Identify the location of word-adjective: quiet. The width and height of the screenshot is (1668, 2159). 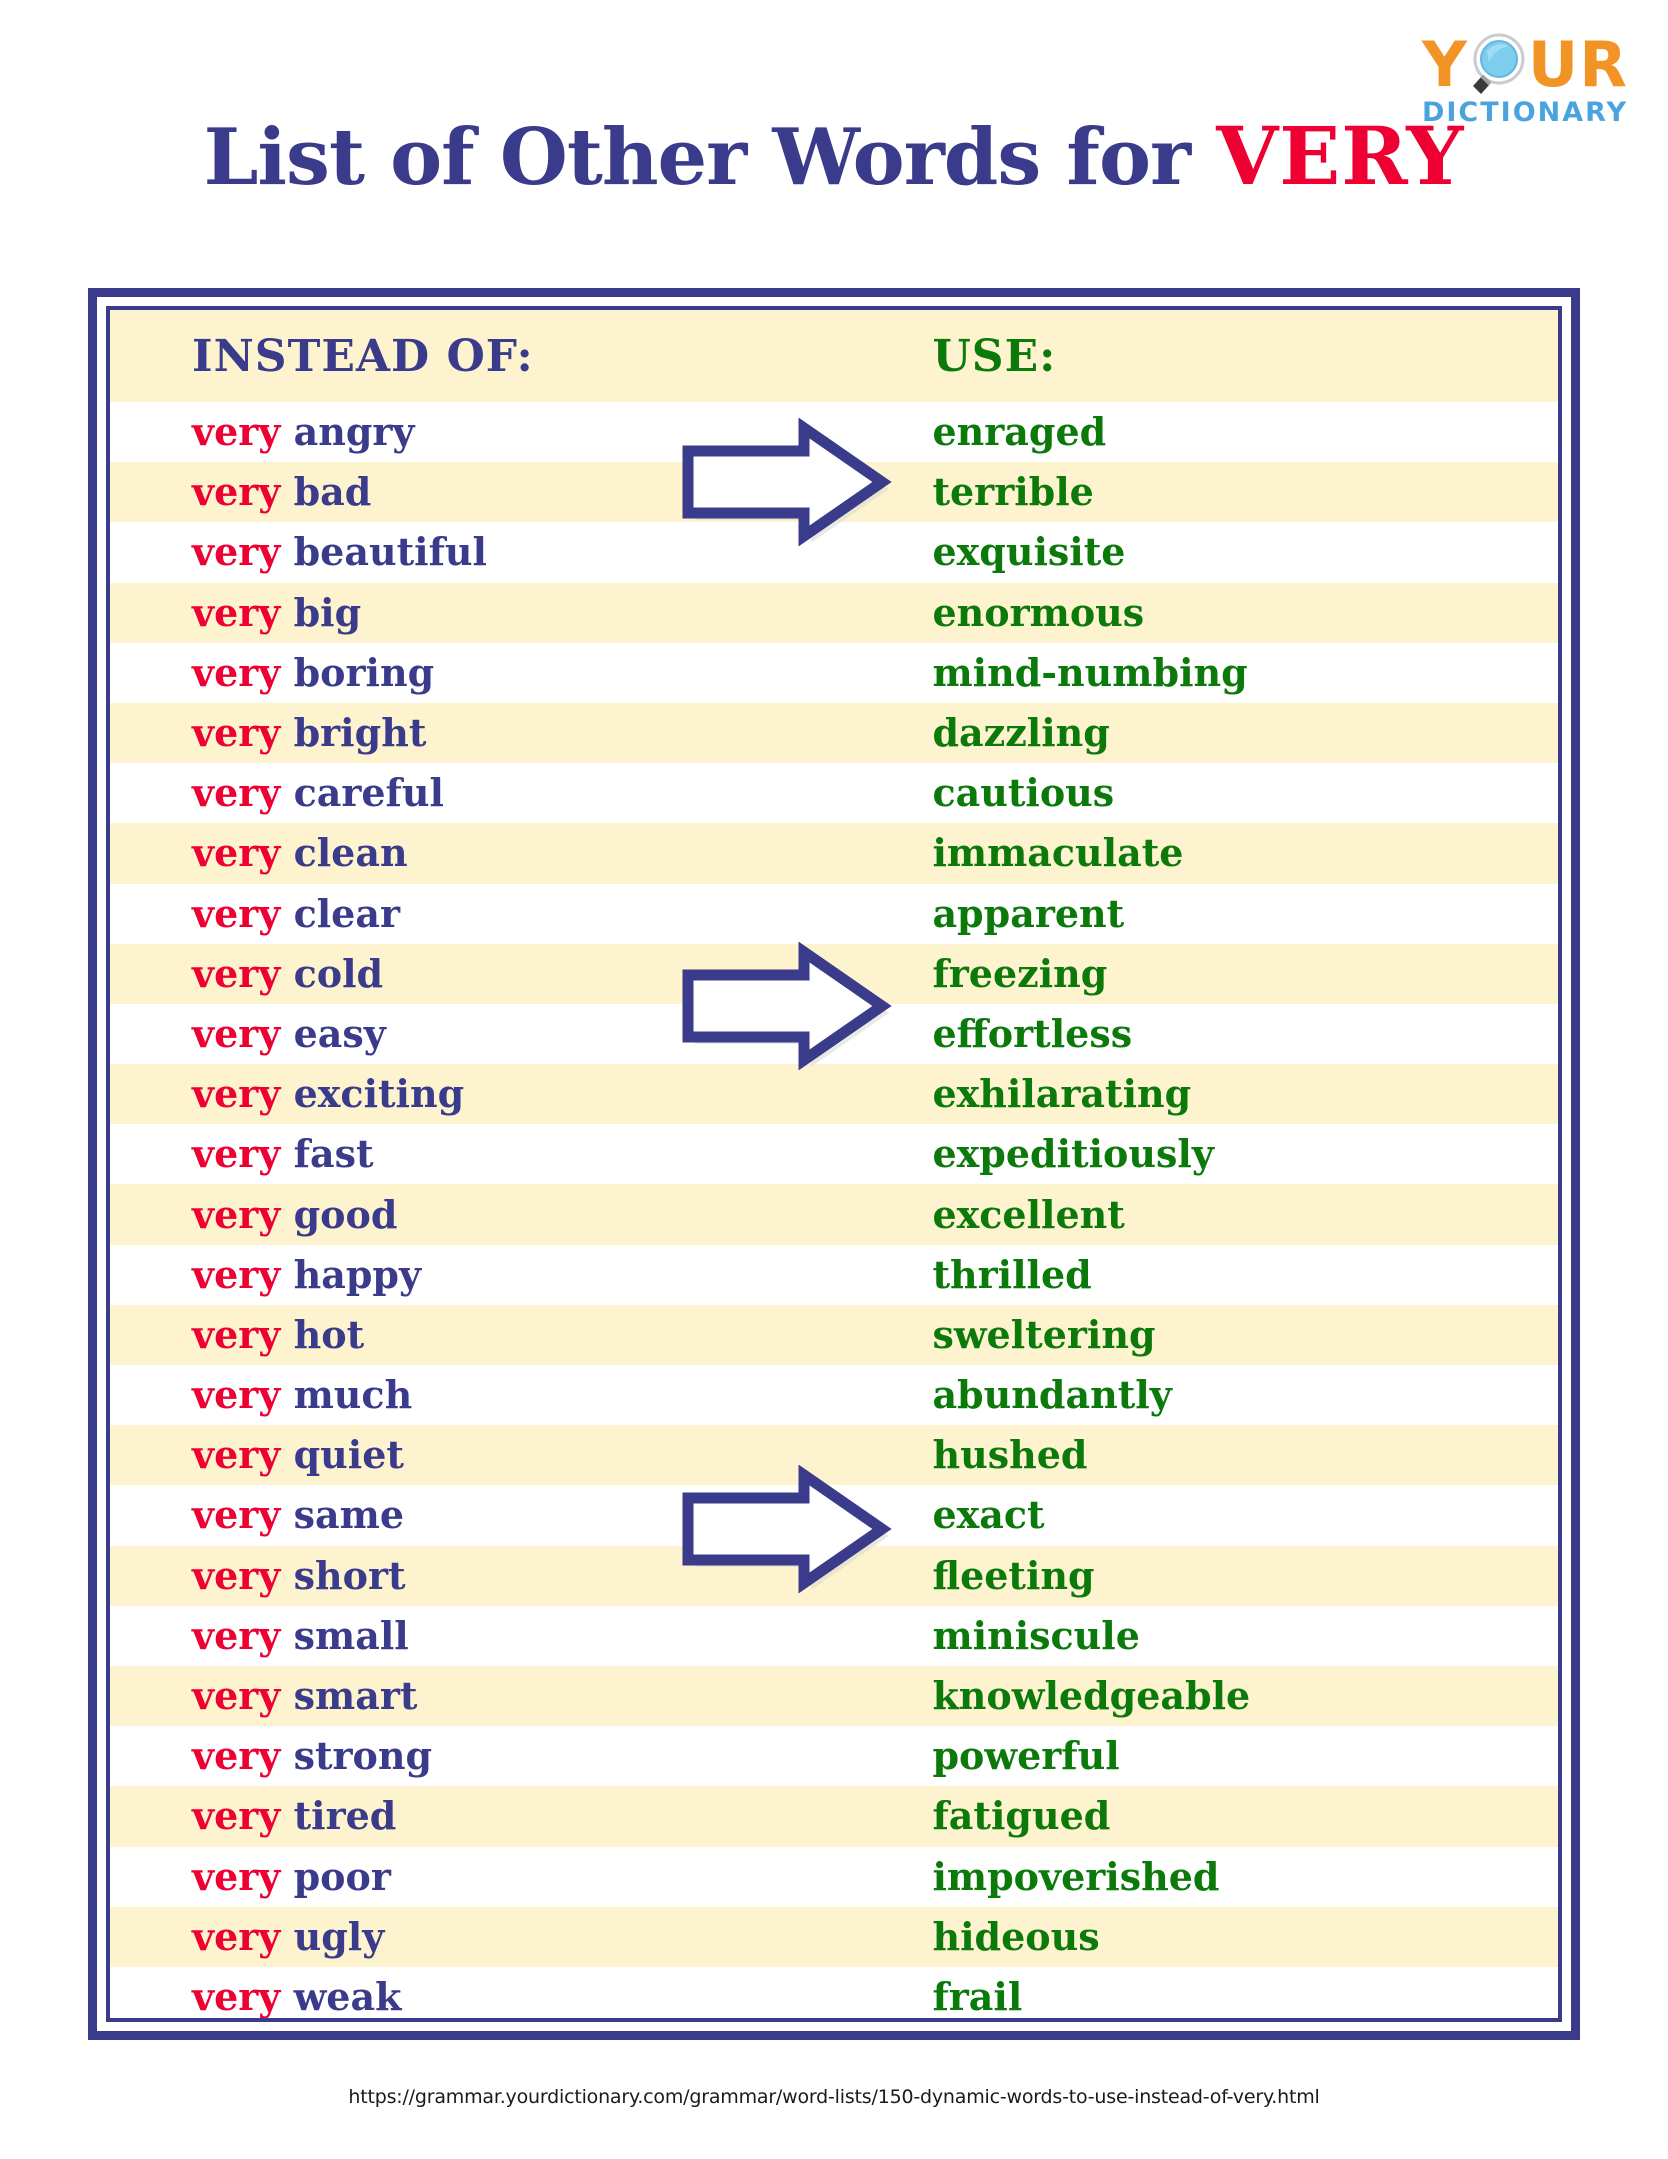
(348, 1455).